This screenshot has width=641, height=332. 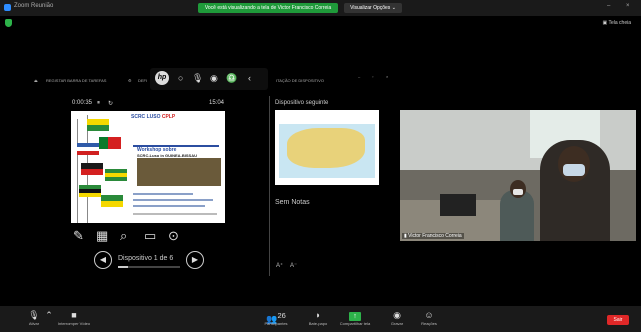 I want to click on window-title: Zoom Reunião, so click(x=34, y=6).